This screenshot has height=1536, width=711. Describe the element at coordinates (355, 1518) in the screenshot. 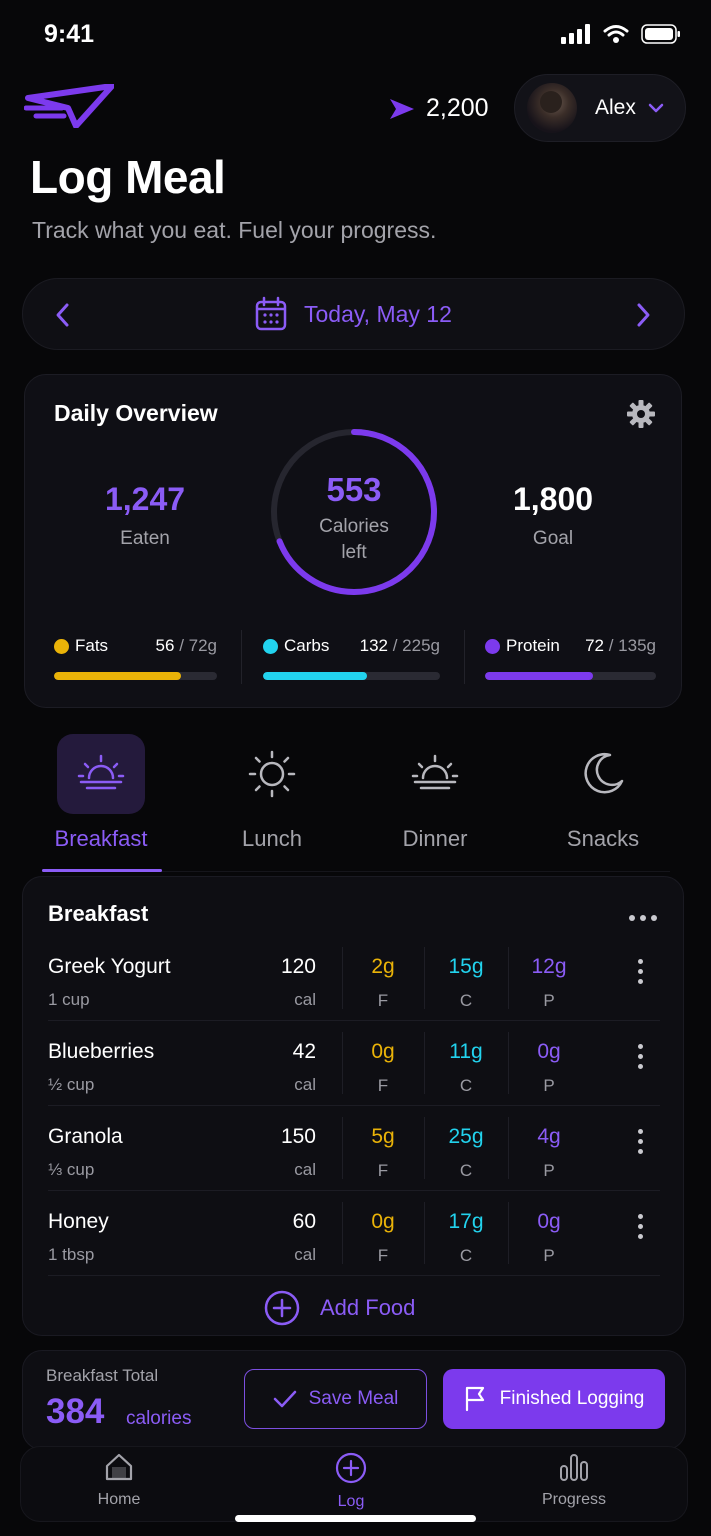

I see `home-indicator` at that location.